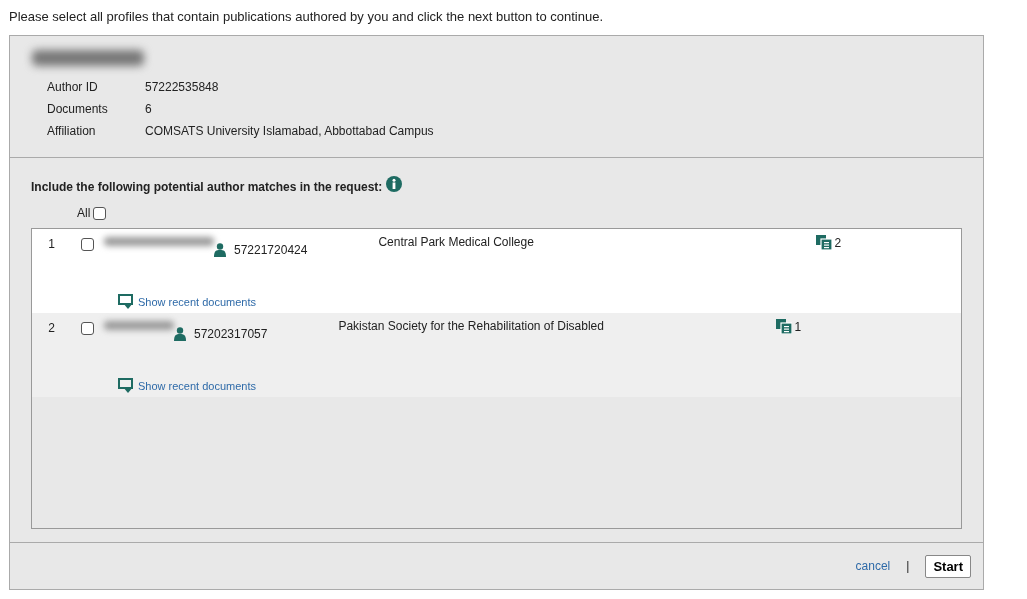  I want to click on document-count: 2, so click(838, 243).